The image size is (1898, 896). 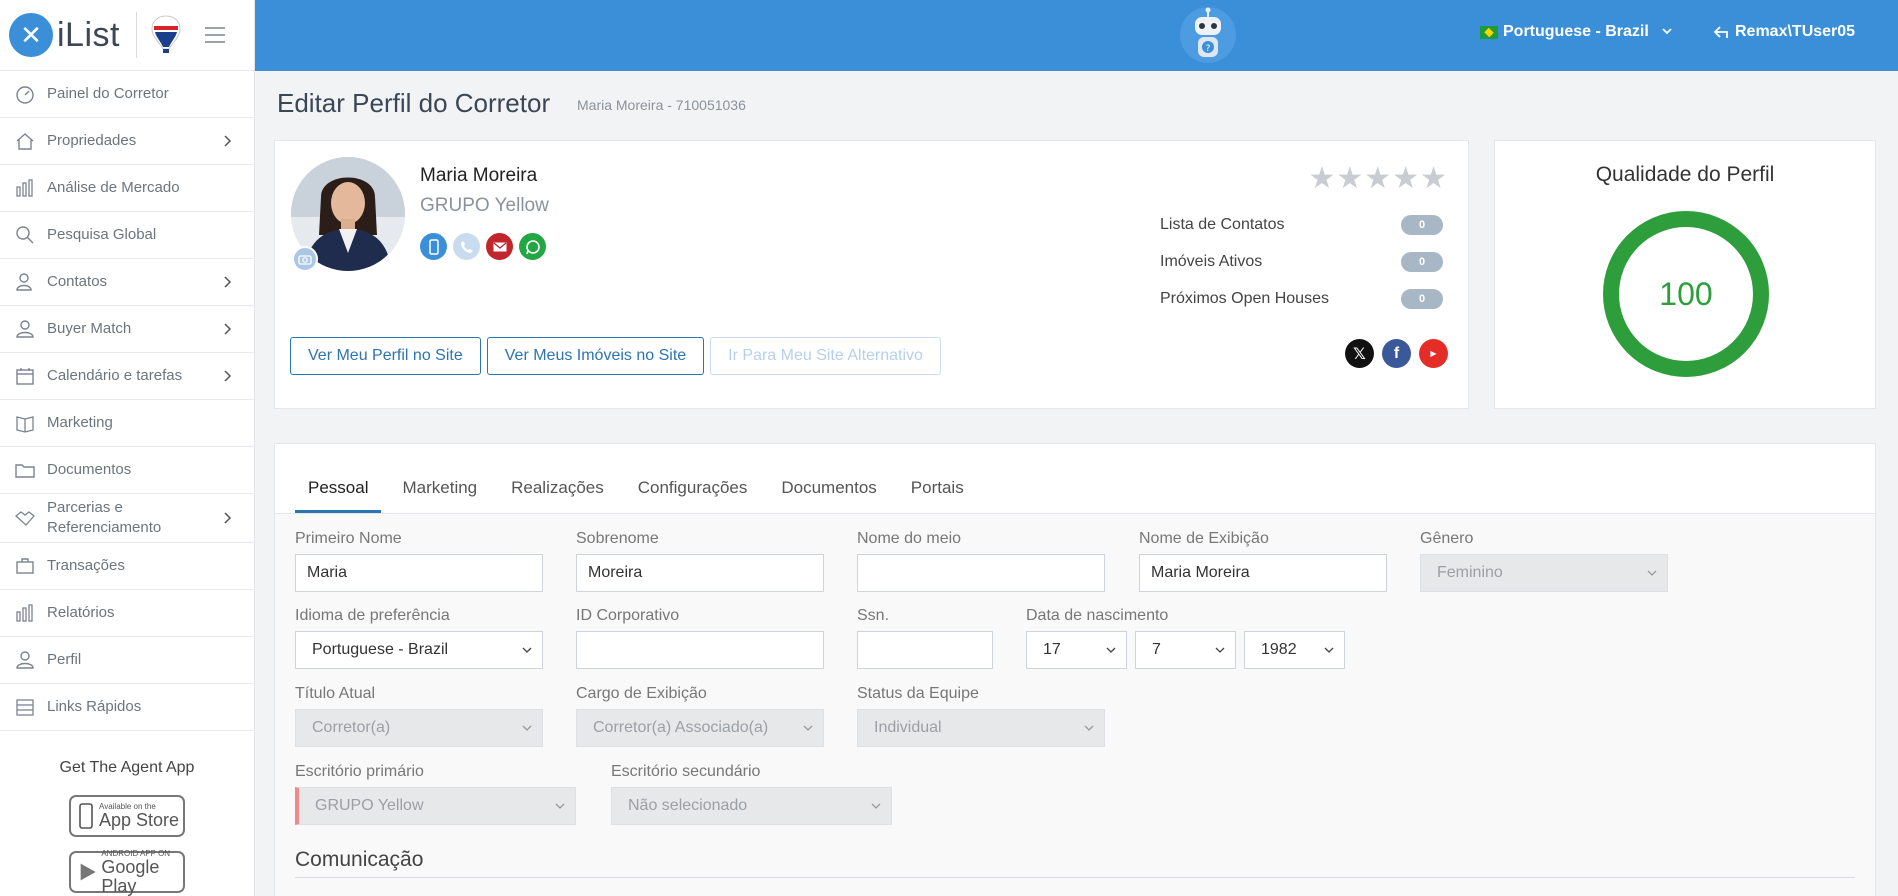 I want to click on last-name-input: Moreira, so click(x=700, y=573).